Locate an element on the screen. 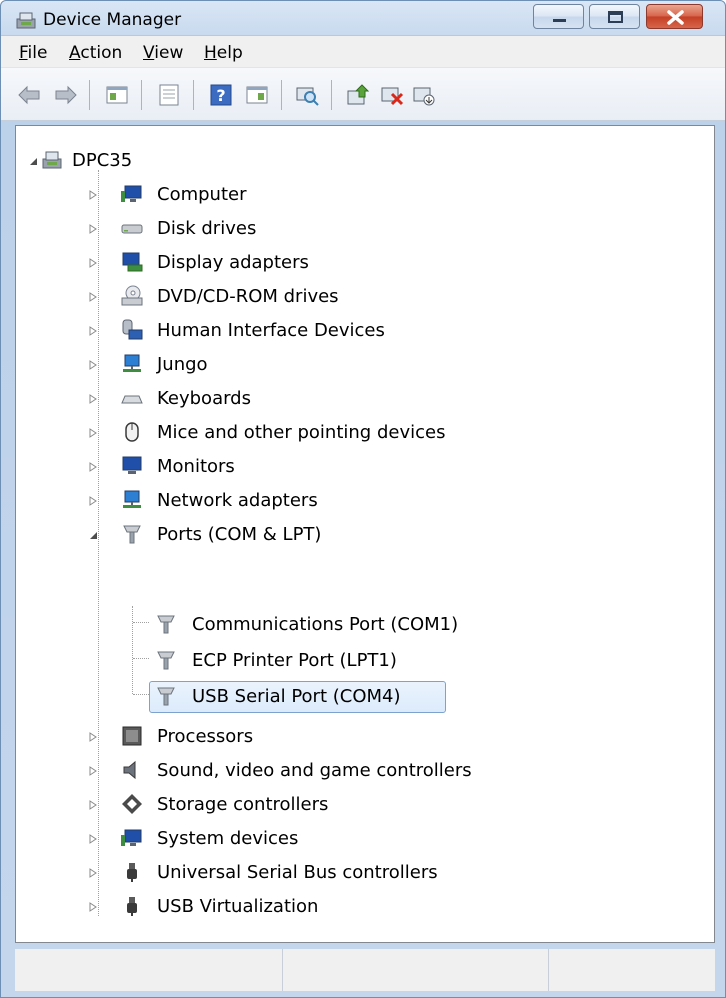 This screenshot has width=726, height=998. help-icon: ? is located at coordinates (221, 95).